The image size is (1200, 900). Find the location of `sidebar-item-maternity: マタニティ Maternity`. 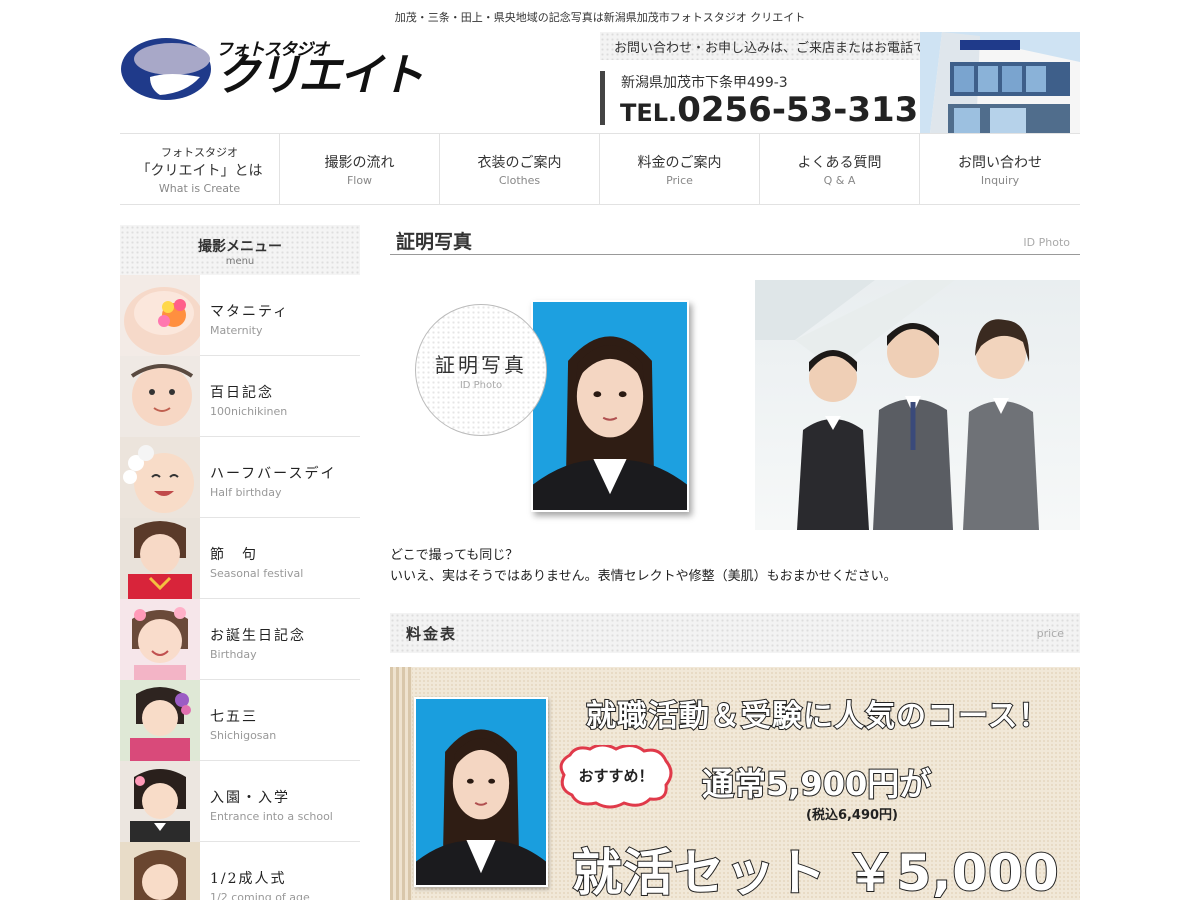

sidebar-item-maternity: マタニティ Maternity is located at coordinates (240, 315).